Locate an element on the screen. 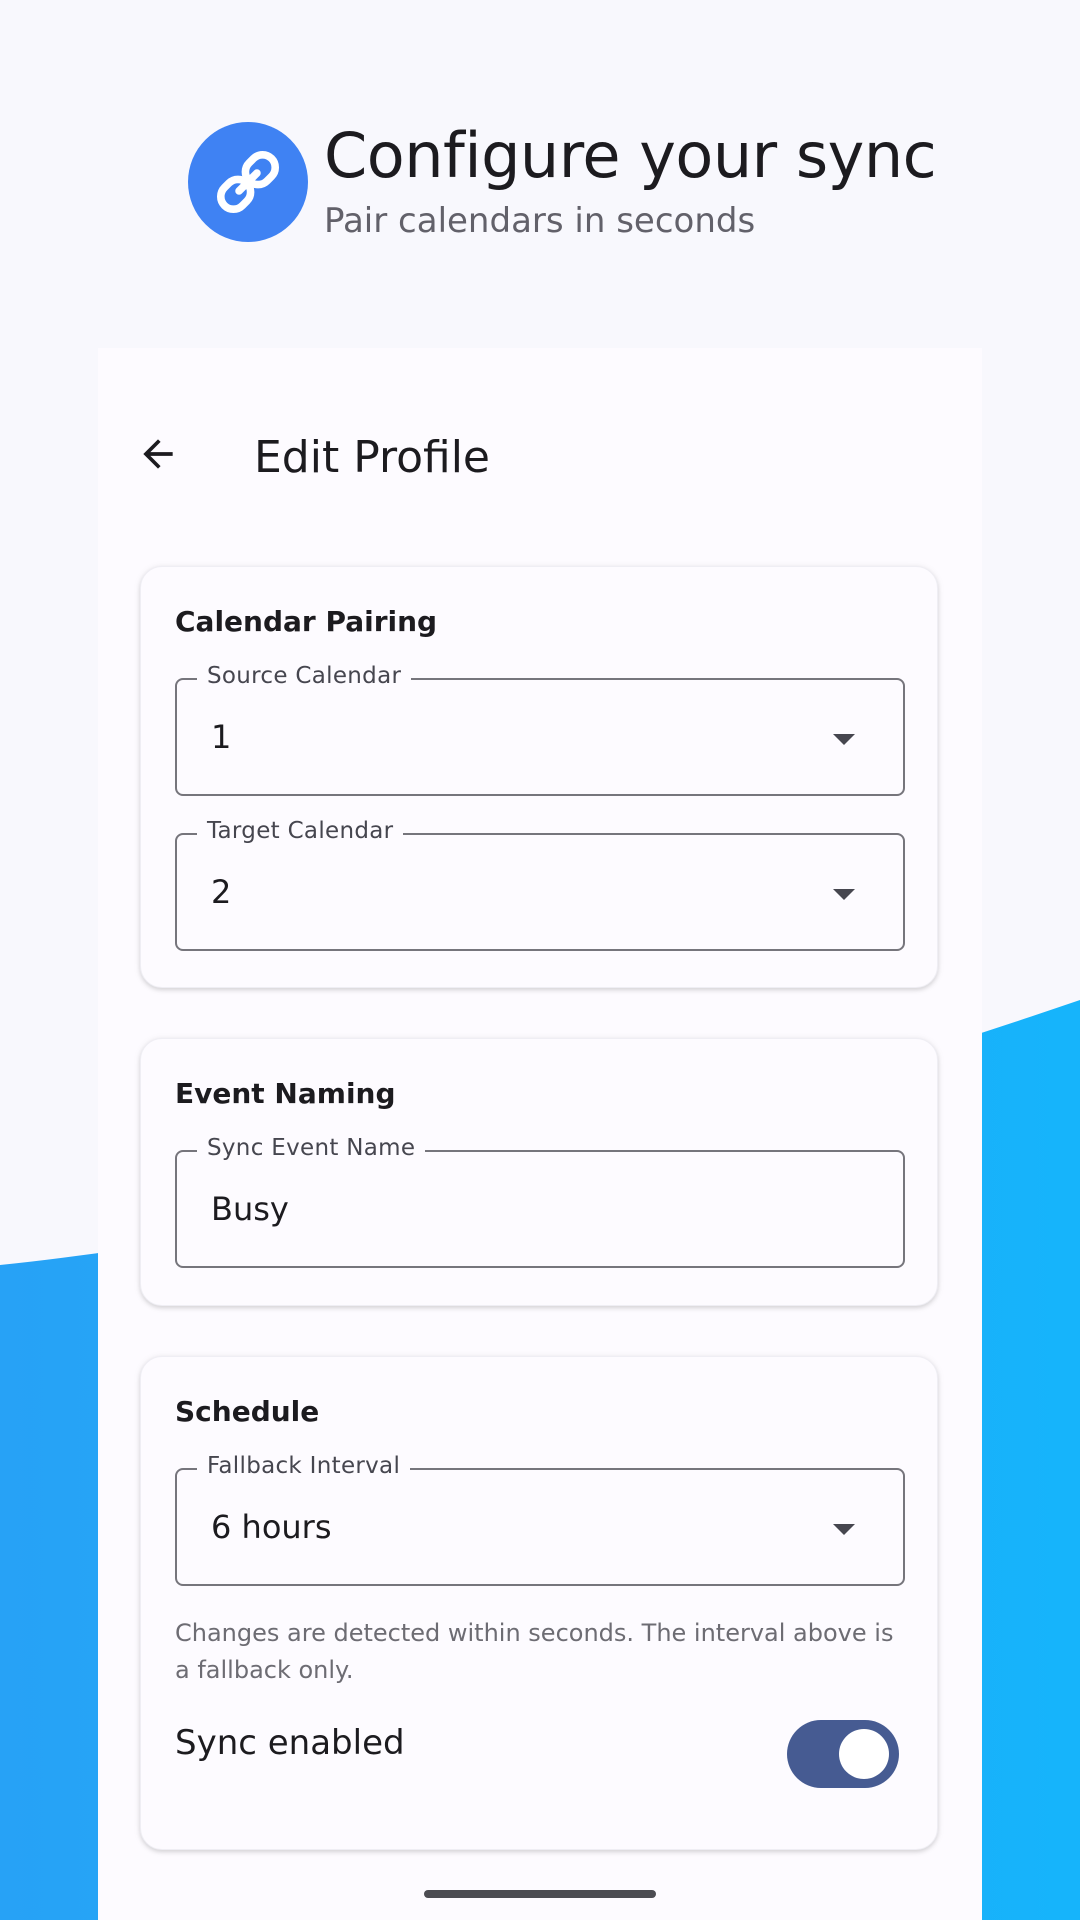  hero-subtitle: Pair calendars in seconds is located at coordinates (540, 220).